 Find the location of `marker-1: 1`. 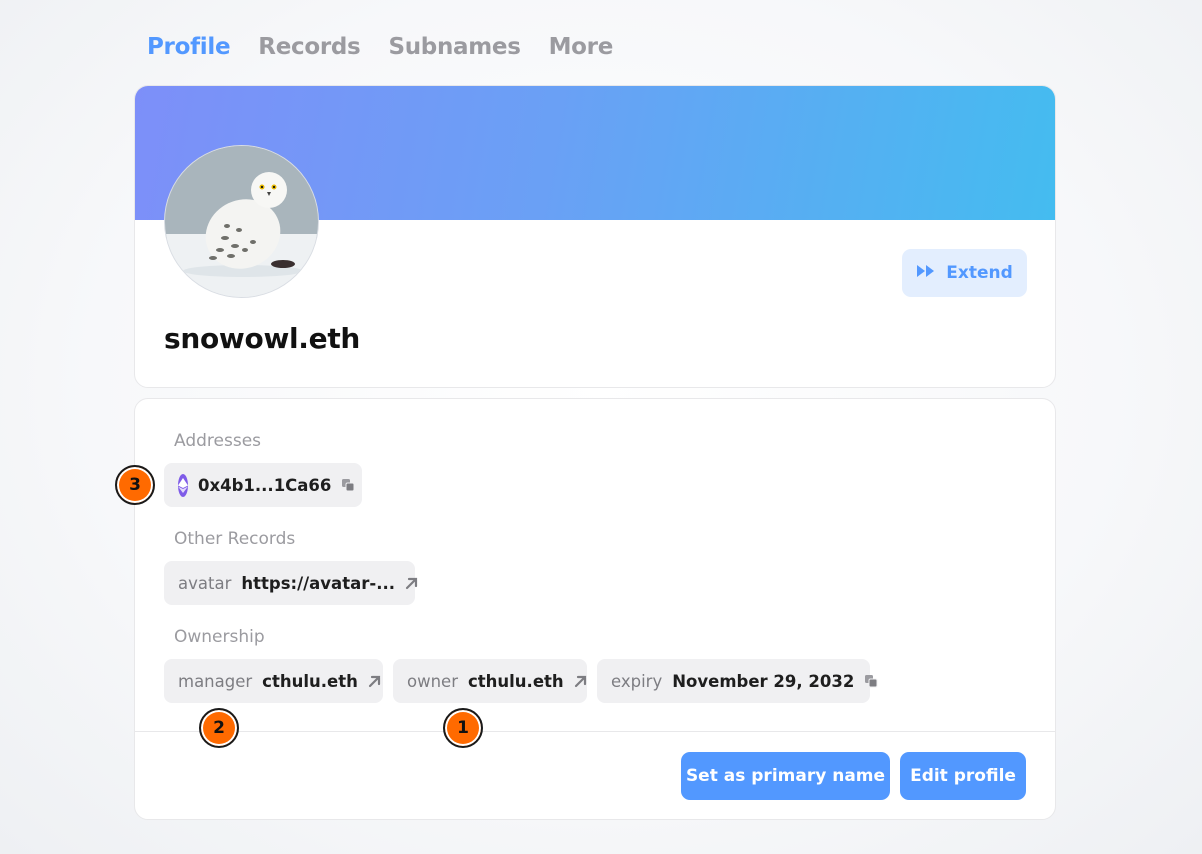

marker-1: 1 is located at coordinates (463, 728).